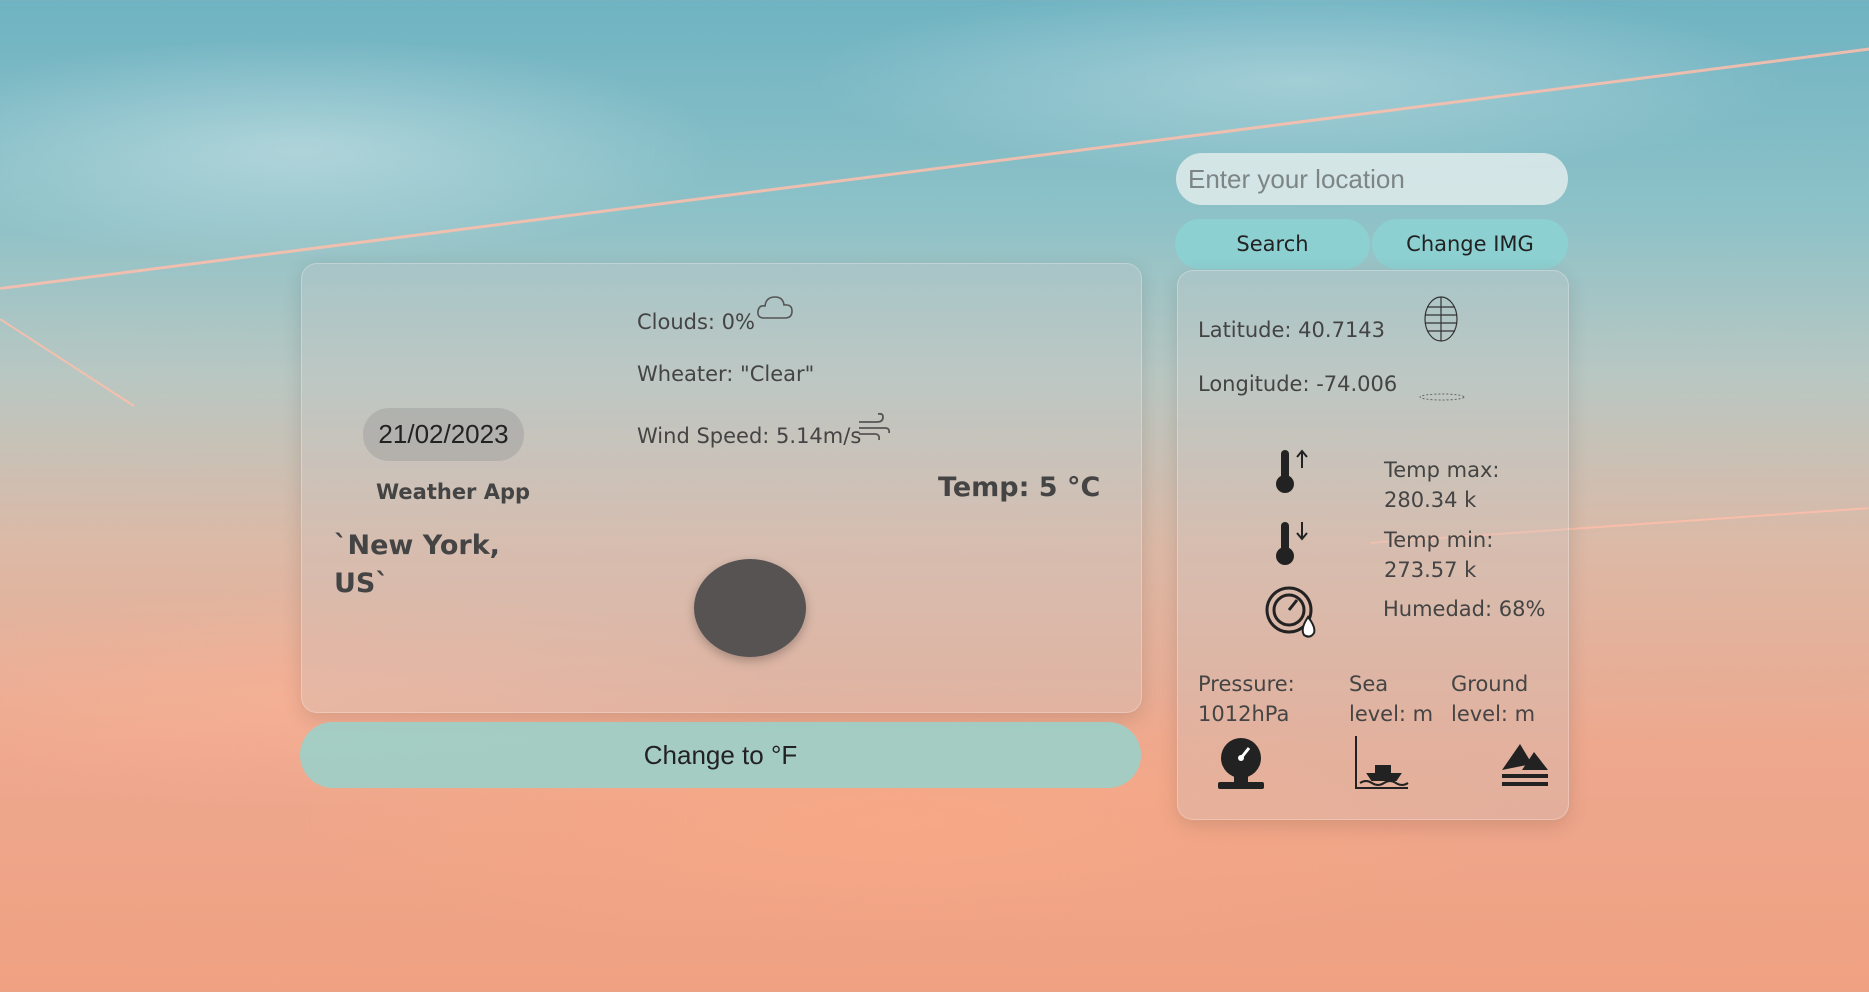  Describe the element at coordinates (874, 430) in the screenshot. I see `wind-icon` at that location.